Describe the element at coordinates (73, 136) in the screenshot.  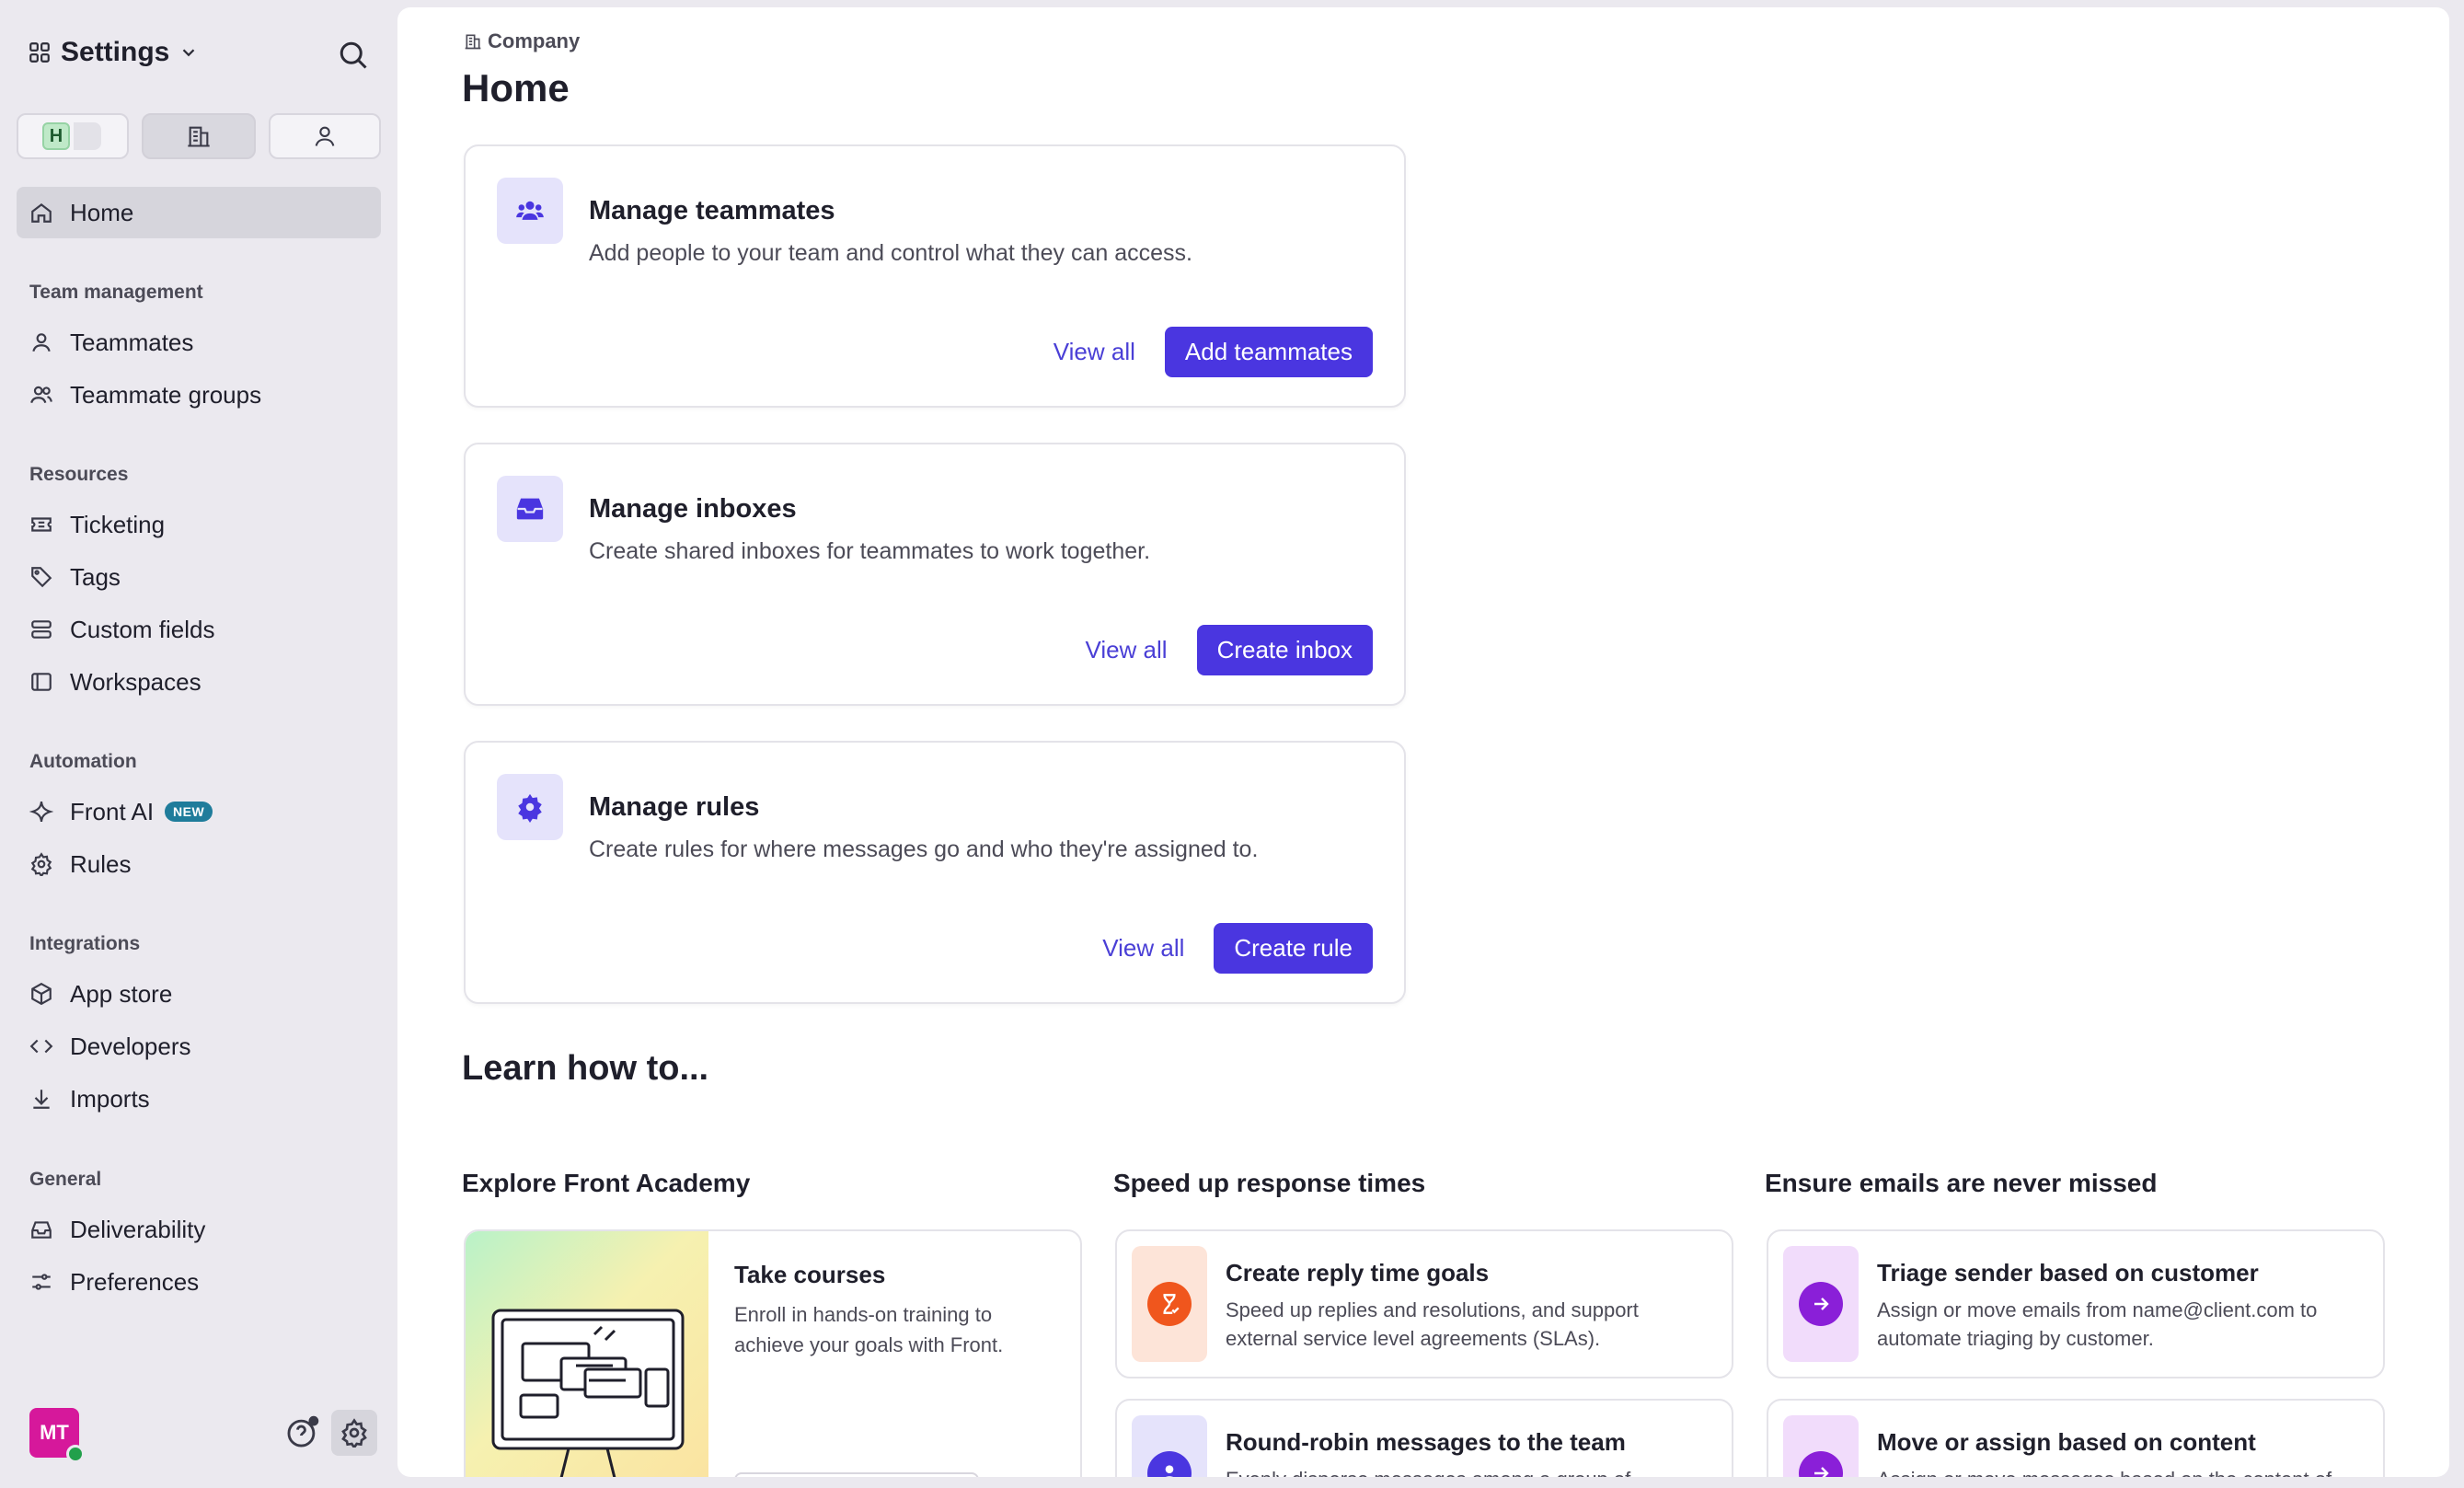
I see `workspace-switch: H` at that location.